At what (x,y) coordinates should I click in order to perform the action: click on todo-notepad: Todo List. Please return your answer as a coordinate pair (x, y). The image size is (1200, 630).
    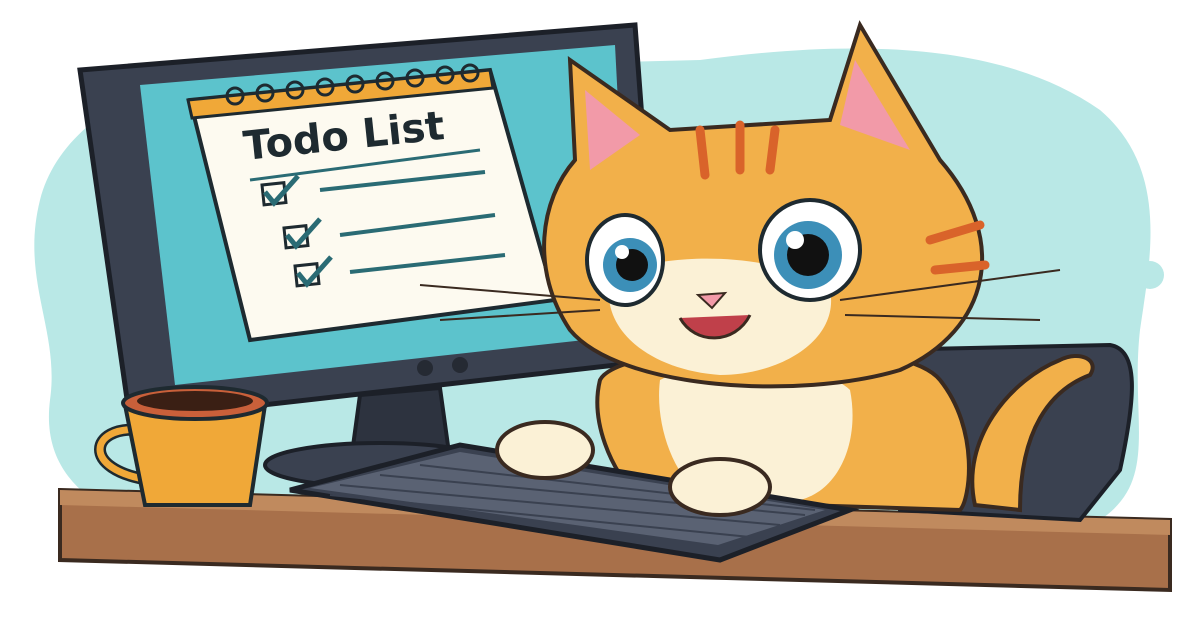
    Looking at the image, I should click on (372, 203).